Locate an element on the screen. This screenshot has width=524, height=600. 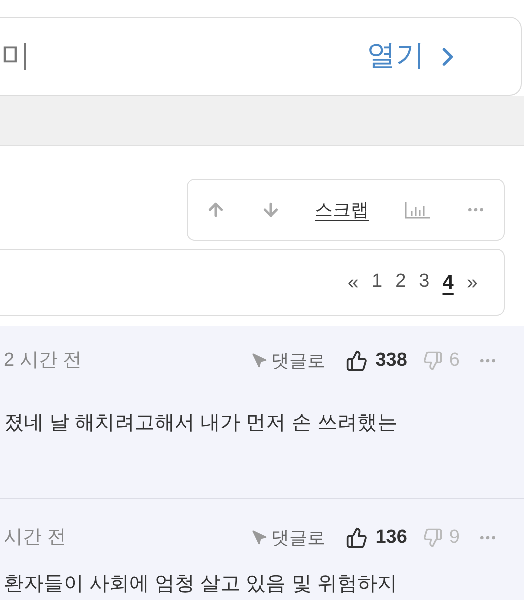
page-link: 2 is located at coordinates (401, 282).